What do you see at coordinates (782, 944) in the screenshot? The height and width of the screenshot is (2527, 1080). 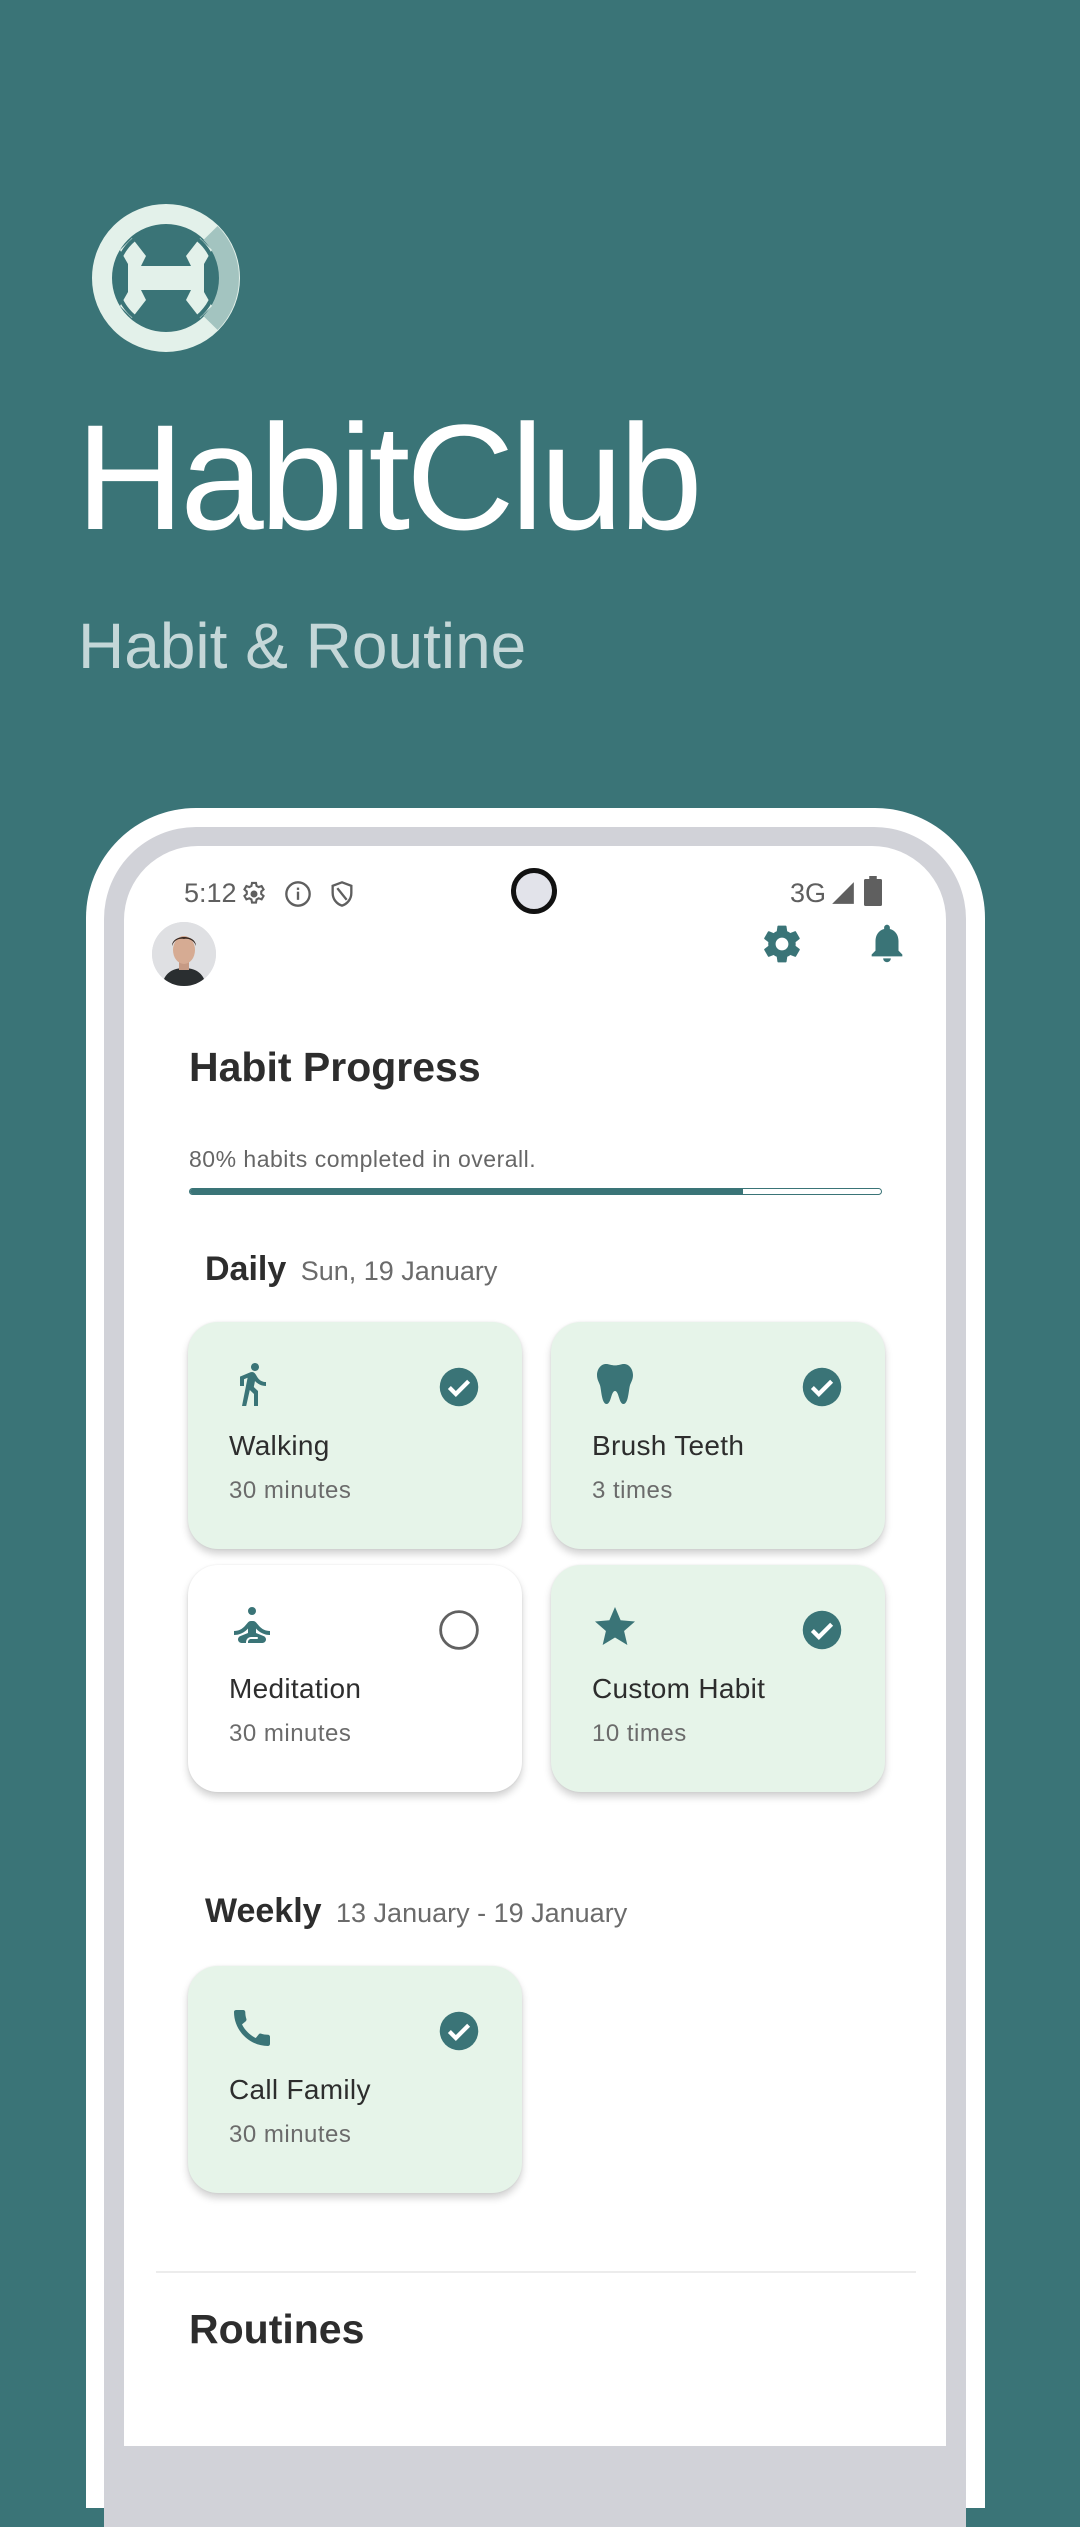 I see `settings-icon` at bounding box center [782, 944].